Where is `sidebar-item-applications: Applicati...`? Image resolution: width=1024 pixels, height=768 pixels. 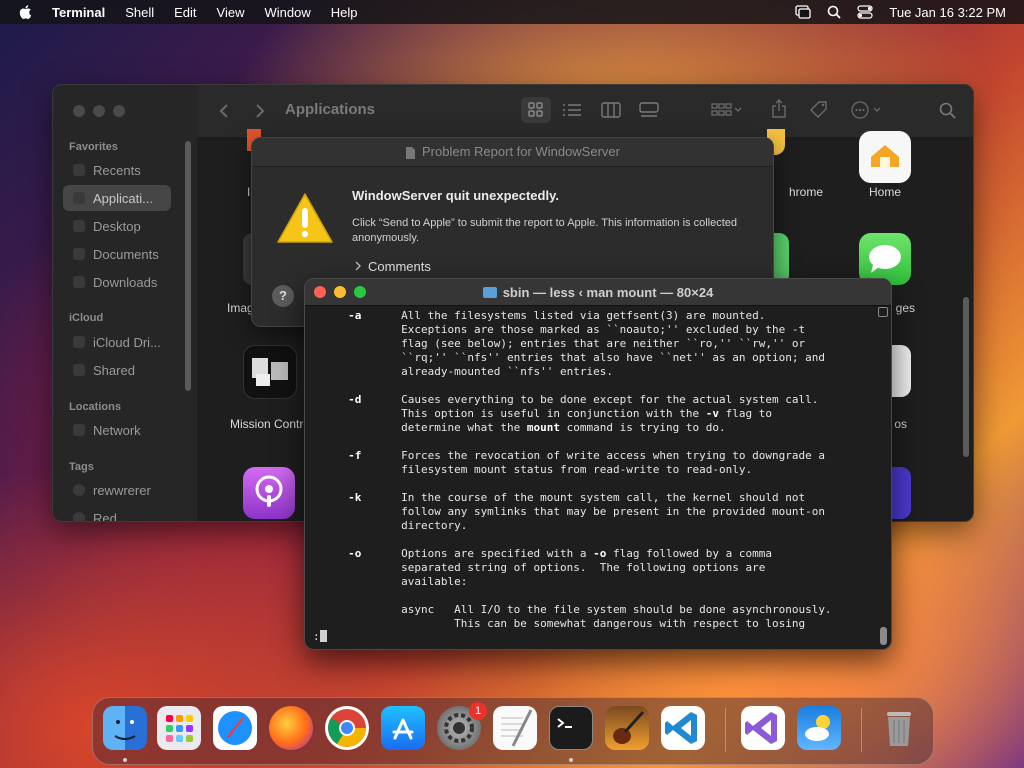
sidebar-item-applications: Applicati... is located at coordinates (117, 198).